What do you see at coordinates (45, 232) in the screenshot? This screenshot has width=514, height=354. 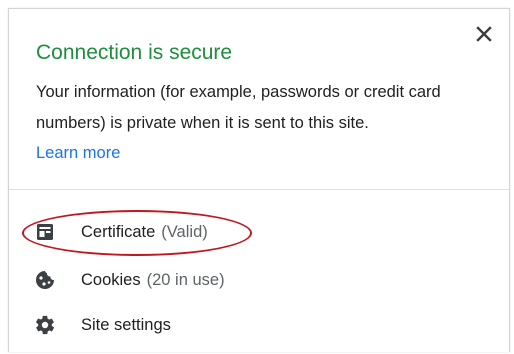 I see `certificate-icon` at bounding box center [45, 232].